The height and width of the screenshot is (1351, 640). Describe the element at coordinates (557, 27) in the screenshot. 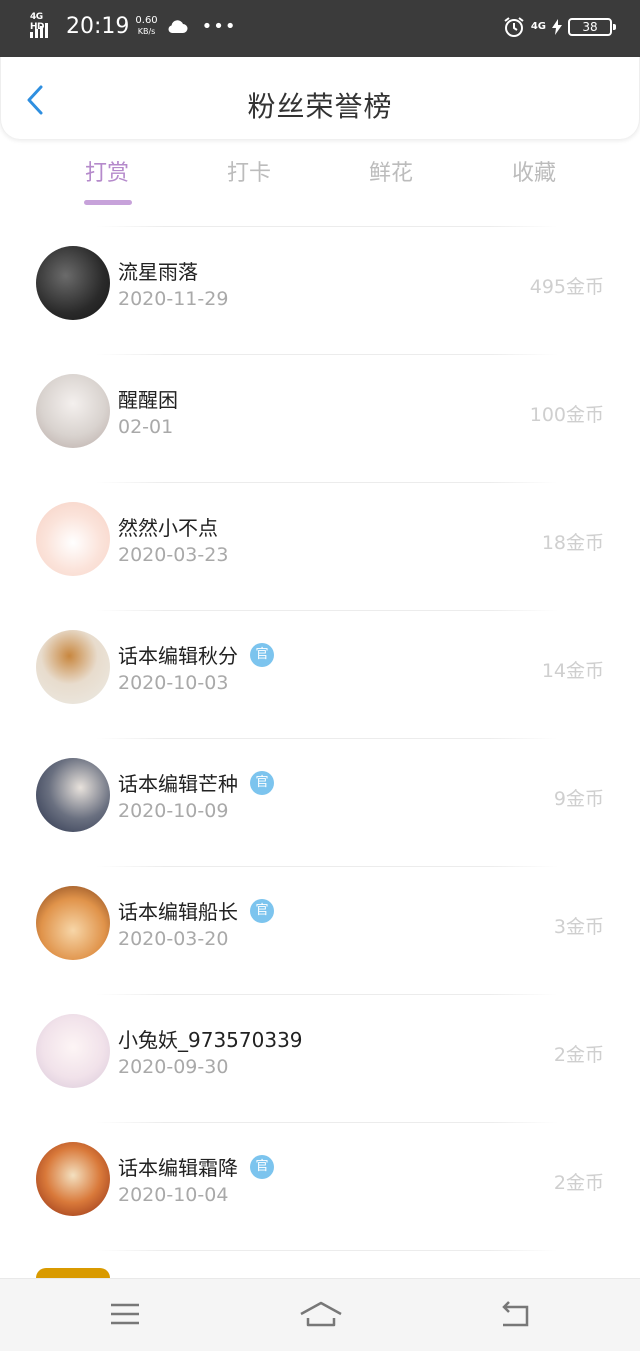

I see `charging-icon` at that location.